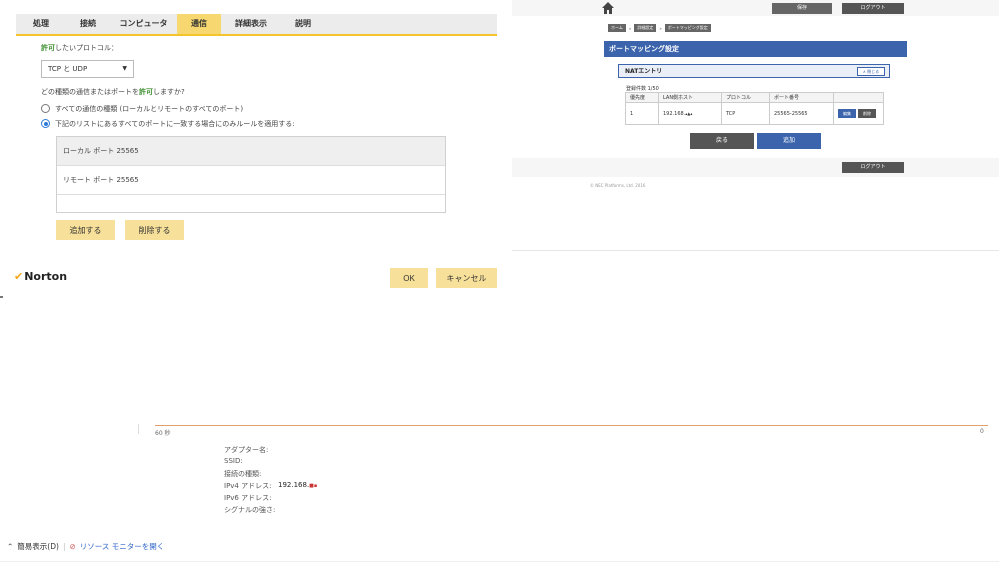 This screenshot has width=999, height=562. I want to click on breadcrumb-advanced: 詳細設定, so click(645, 28).